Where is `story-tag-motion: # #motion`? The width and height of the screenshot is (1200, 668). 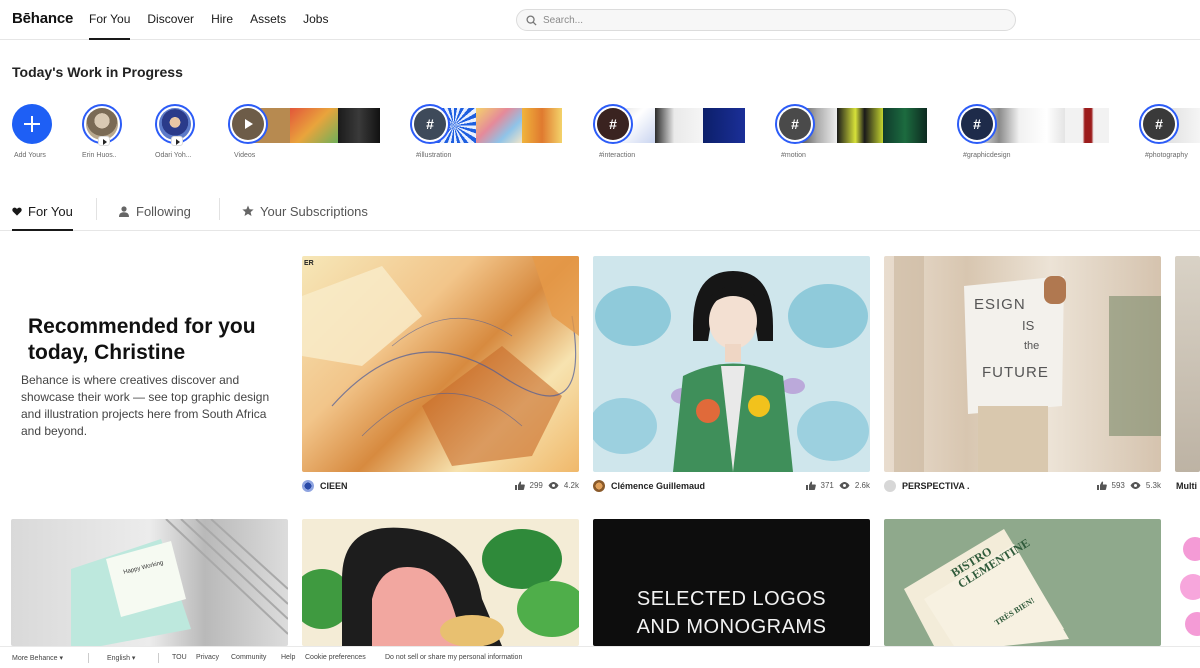 story-tag-motion: # #motion is located at coordinates (795, 131).